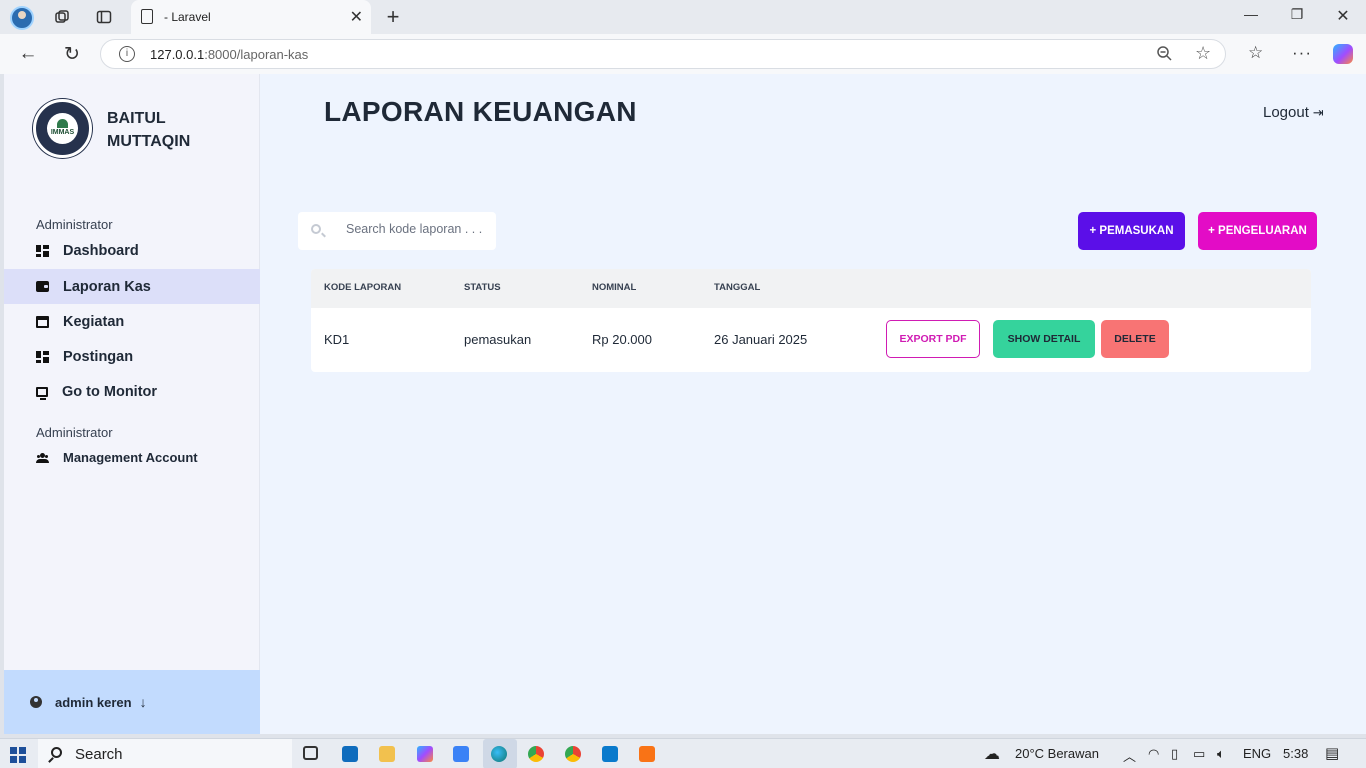 Image resolution: width=1366 pixels, height=768 pixels. I want to click on cell-nominal: Rp 20.000, so click(622, 339).